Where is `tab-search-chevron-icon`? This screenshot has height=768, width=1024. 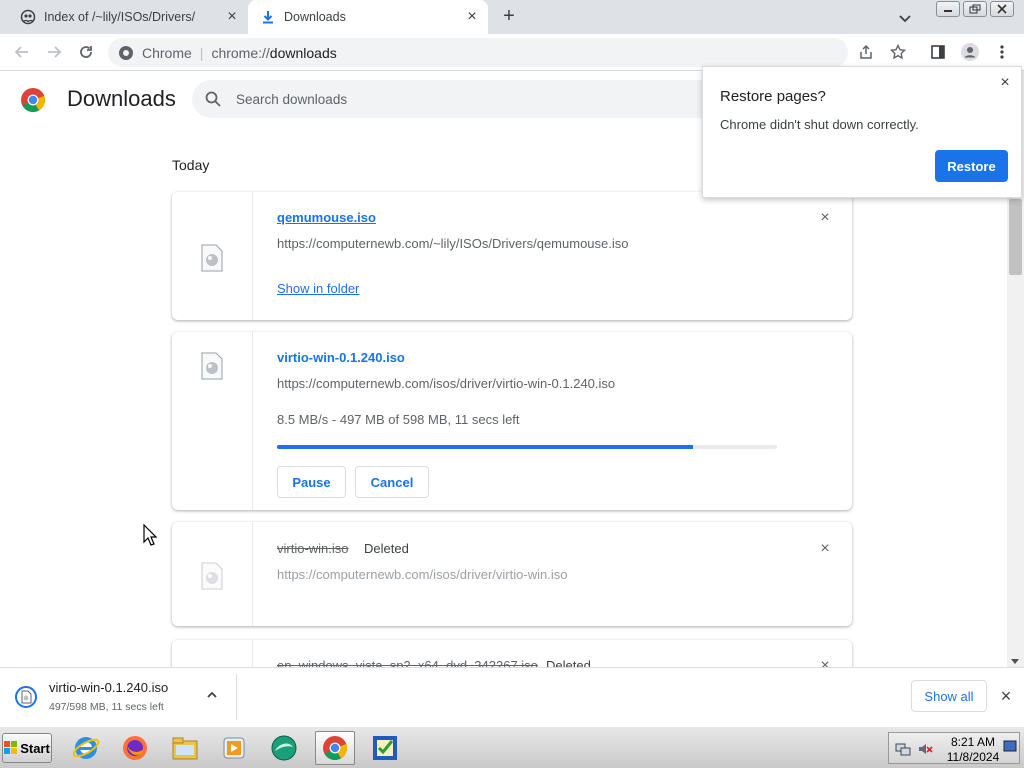
tab-search-chevron-icon is located at coordinates (905, 18).